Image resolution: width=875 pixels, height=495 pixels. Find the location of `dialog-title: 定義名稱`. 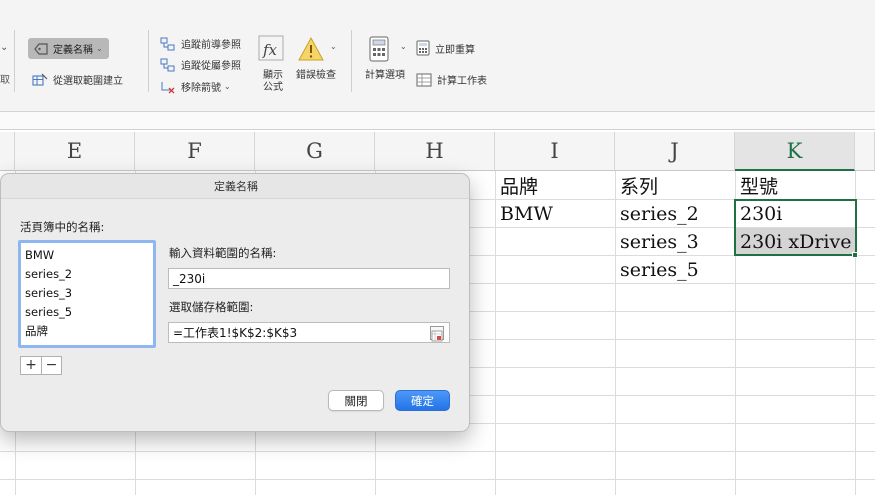

dialog-title: 定義名稱 is located at coordinates (235, 186).